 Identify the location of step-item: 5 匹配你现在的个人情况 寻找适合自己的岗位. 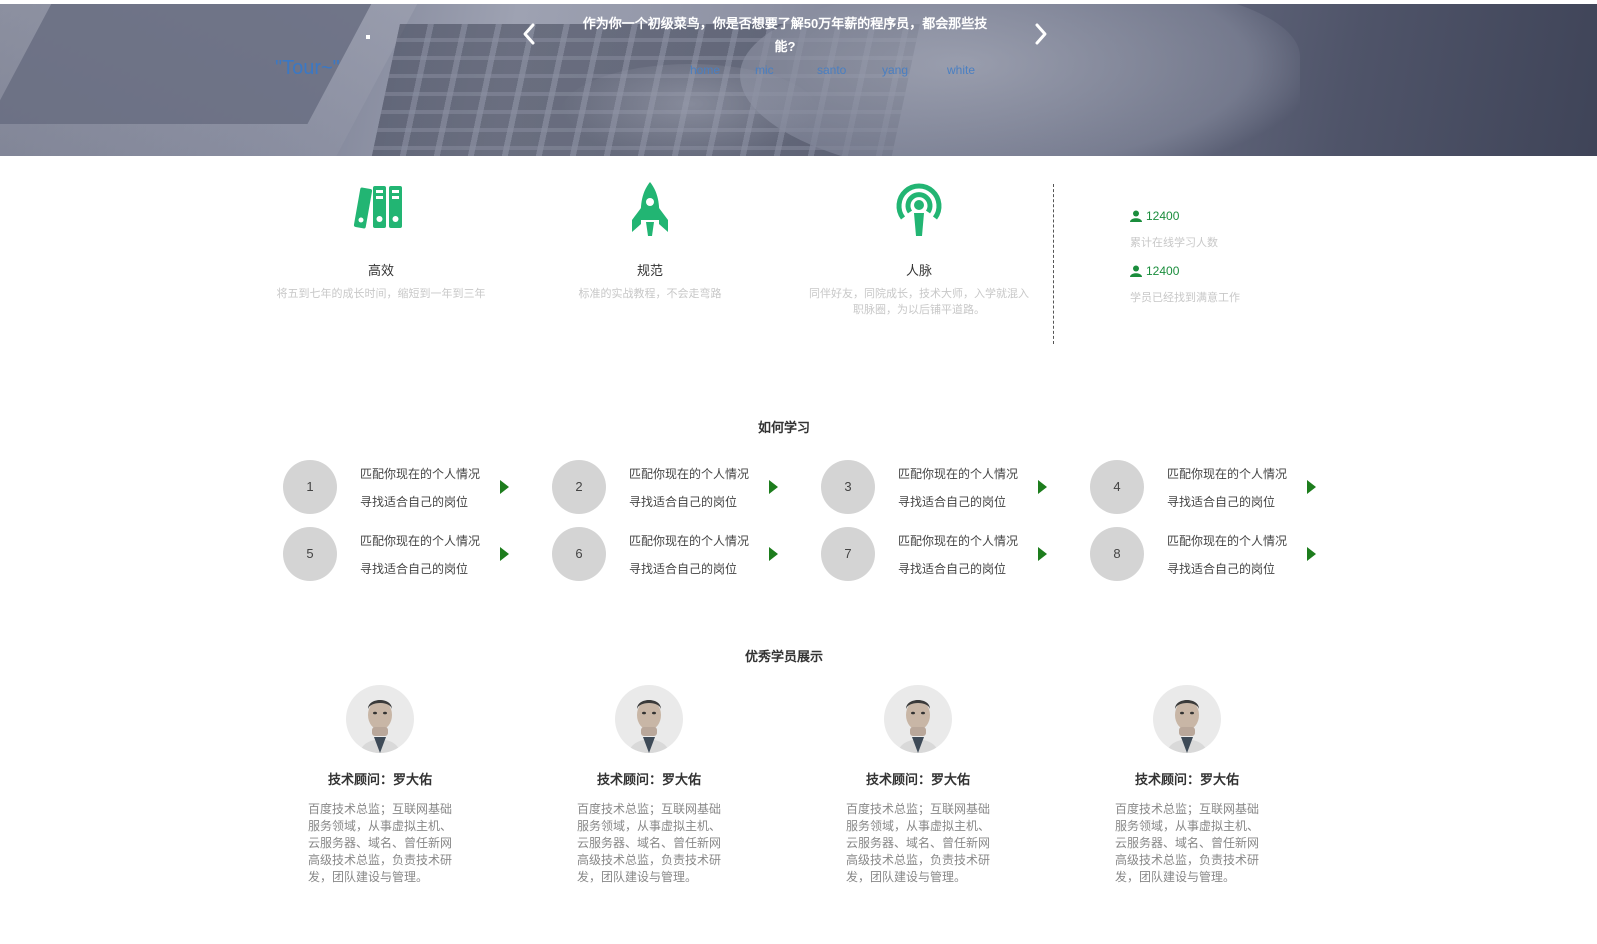
(408, 555).